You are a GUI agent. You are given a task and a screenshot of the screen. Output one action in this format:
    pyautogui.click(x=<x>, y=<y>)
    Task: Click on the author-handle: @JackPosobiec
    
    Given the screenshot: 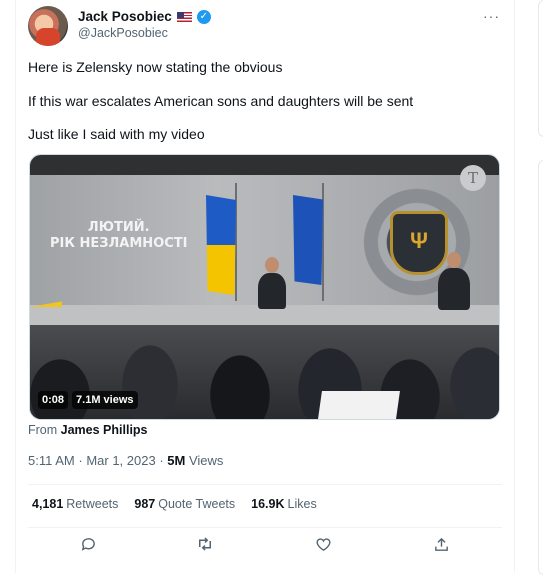 What is the action you would take?
    pyautogui.click(x=123, y=33)
    